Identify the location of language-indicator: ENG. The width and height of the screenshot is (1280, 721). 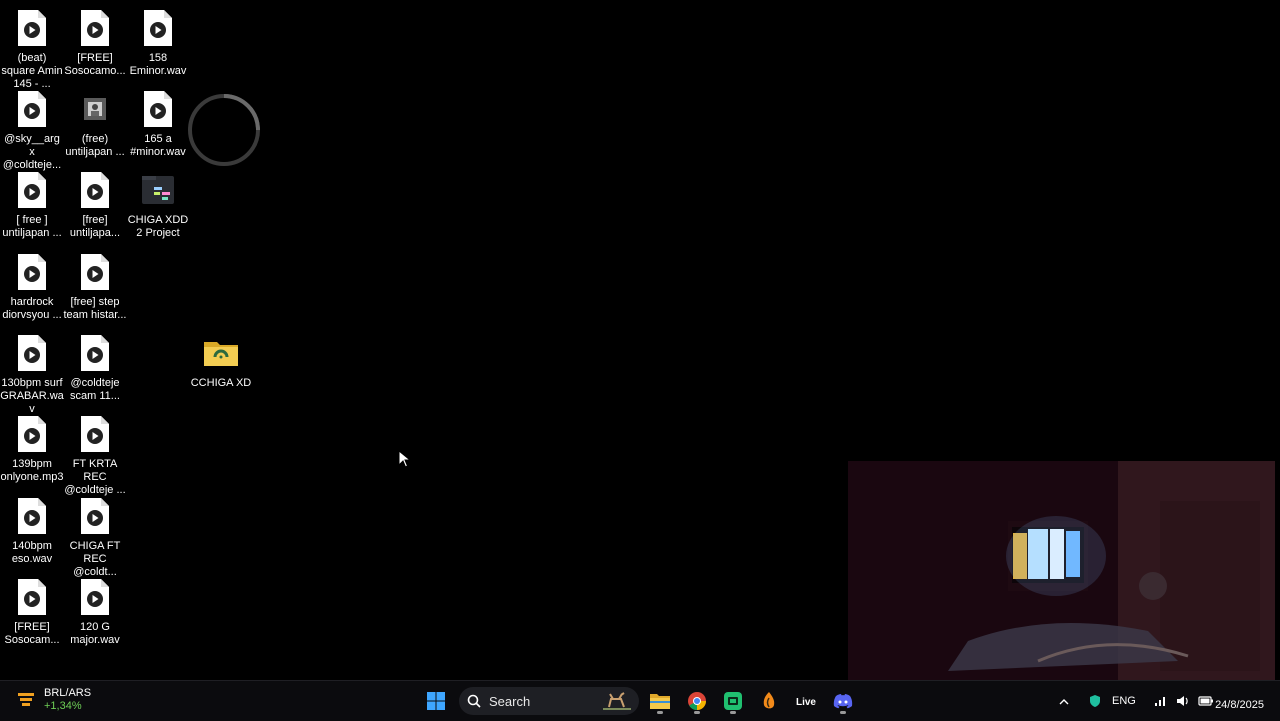
(1124, 701).